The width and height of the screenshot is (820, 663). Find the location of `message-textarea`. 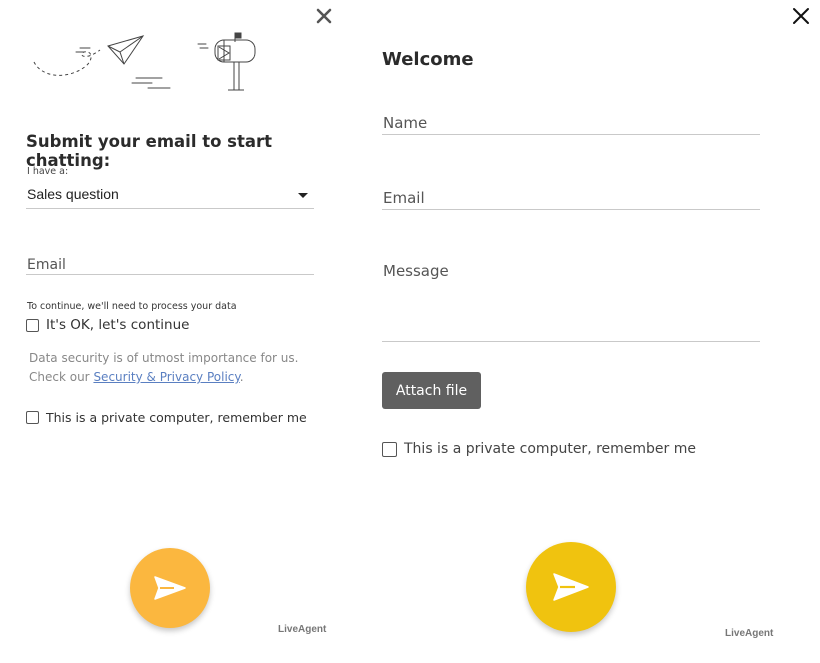

message-textarea is located at coordinates (571, 302).